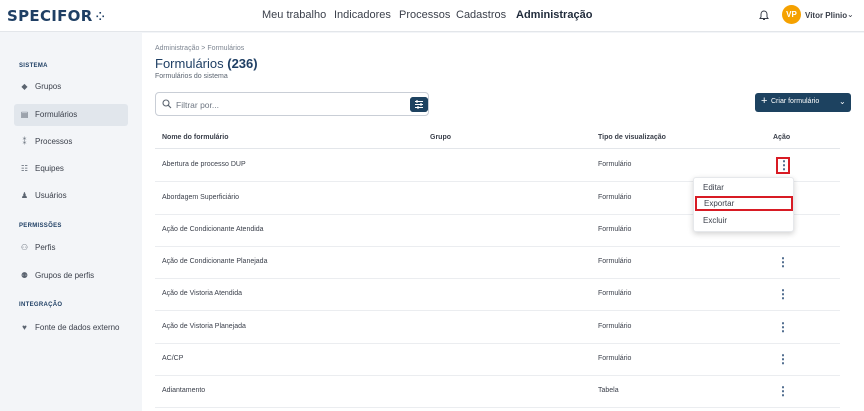 This screenshot has width=864, height=411. I want to click on row-actions-menu: Editar Exportar Excluir, so click(743, 204).